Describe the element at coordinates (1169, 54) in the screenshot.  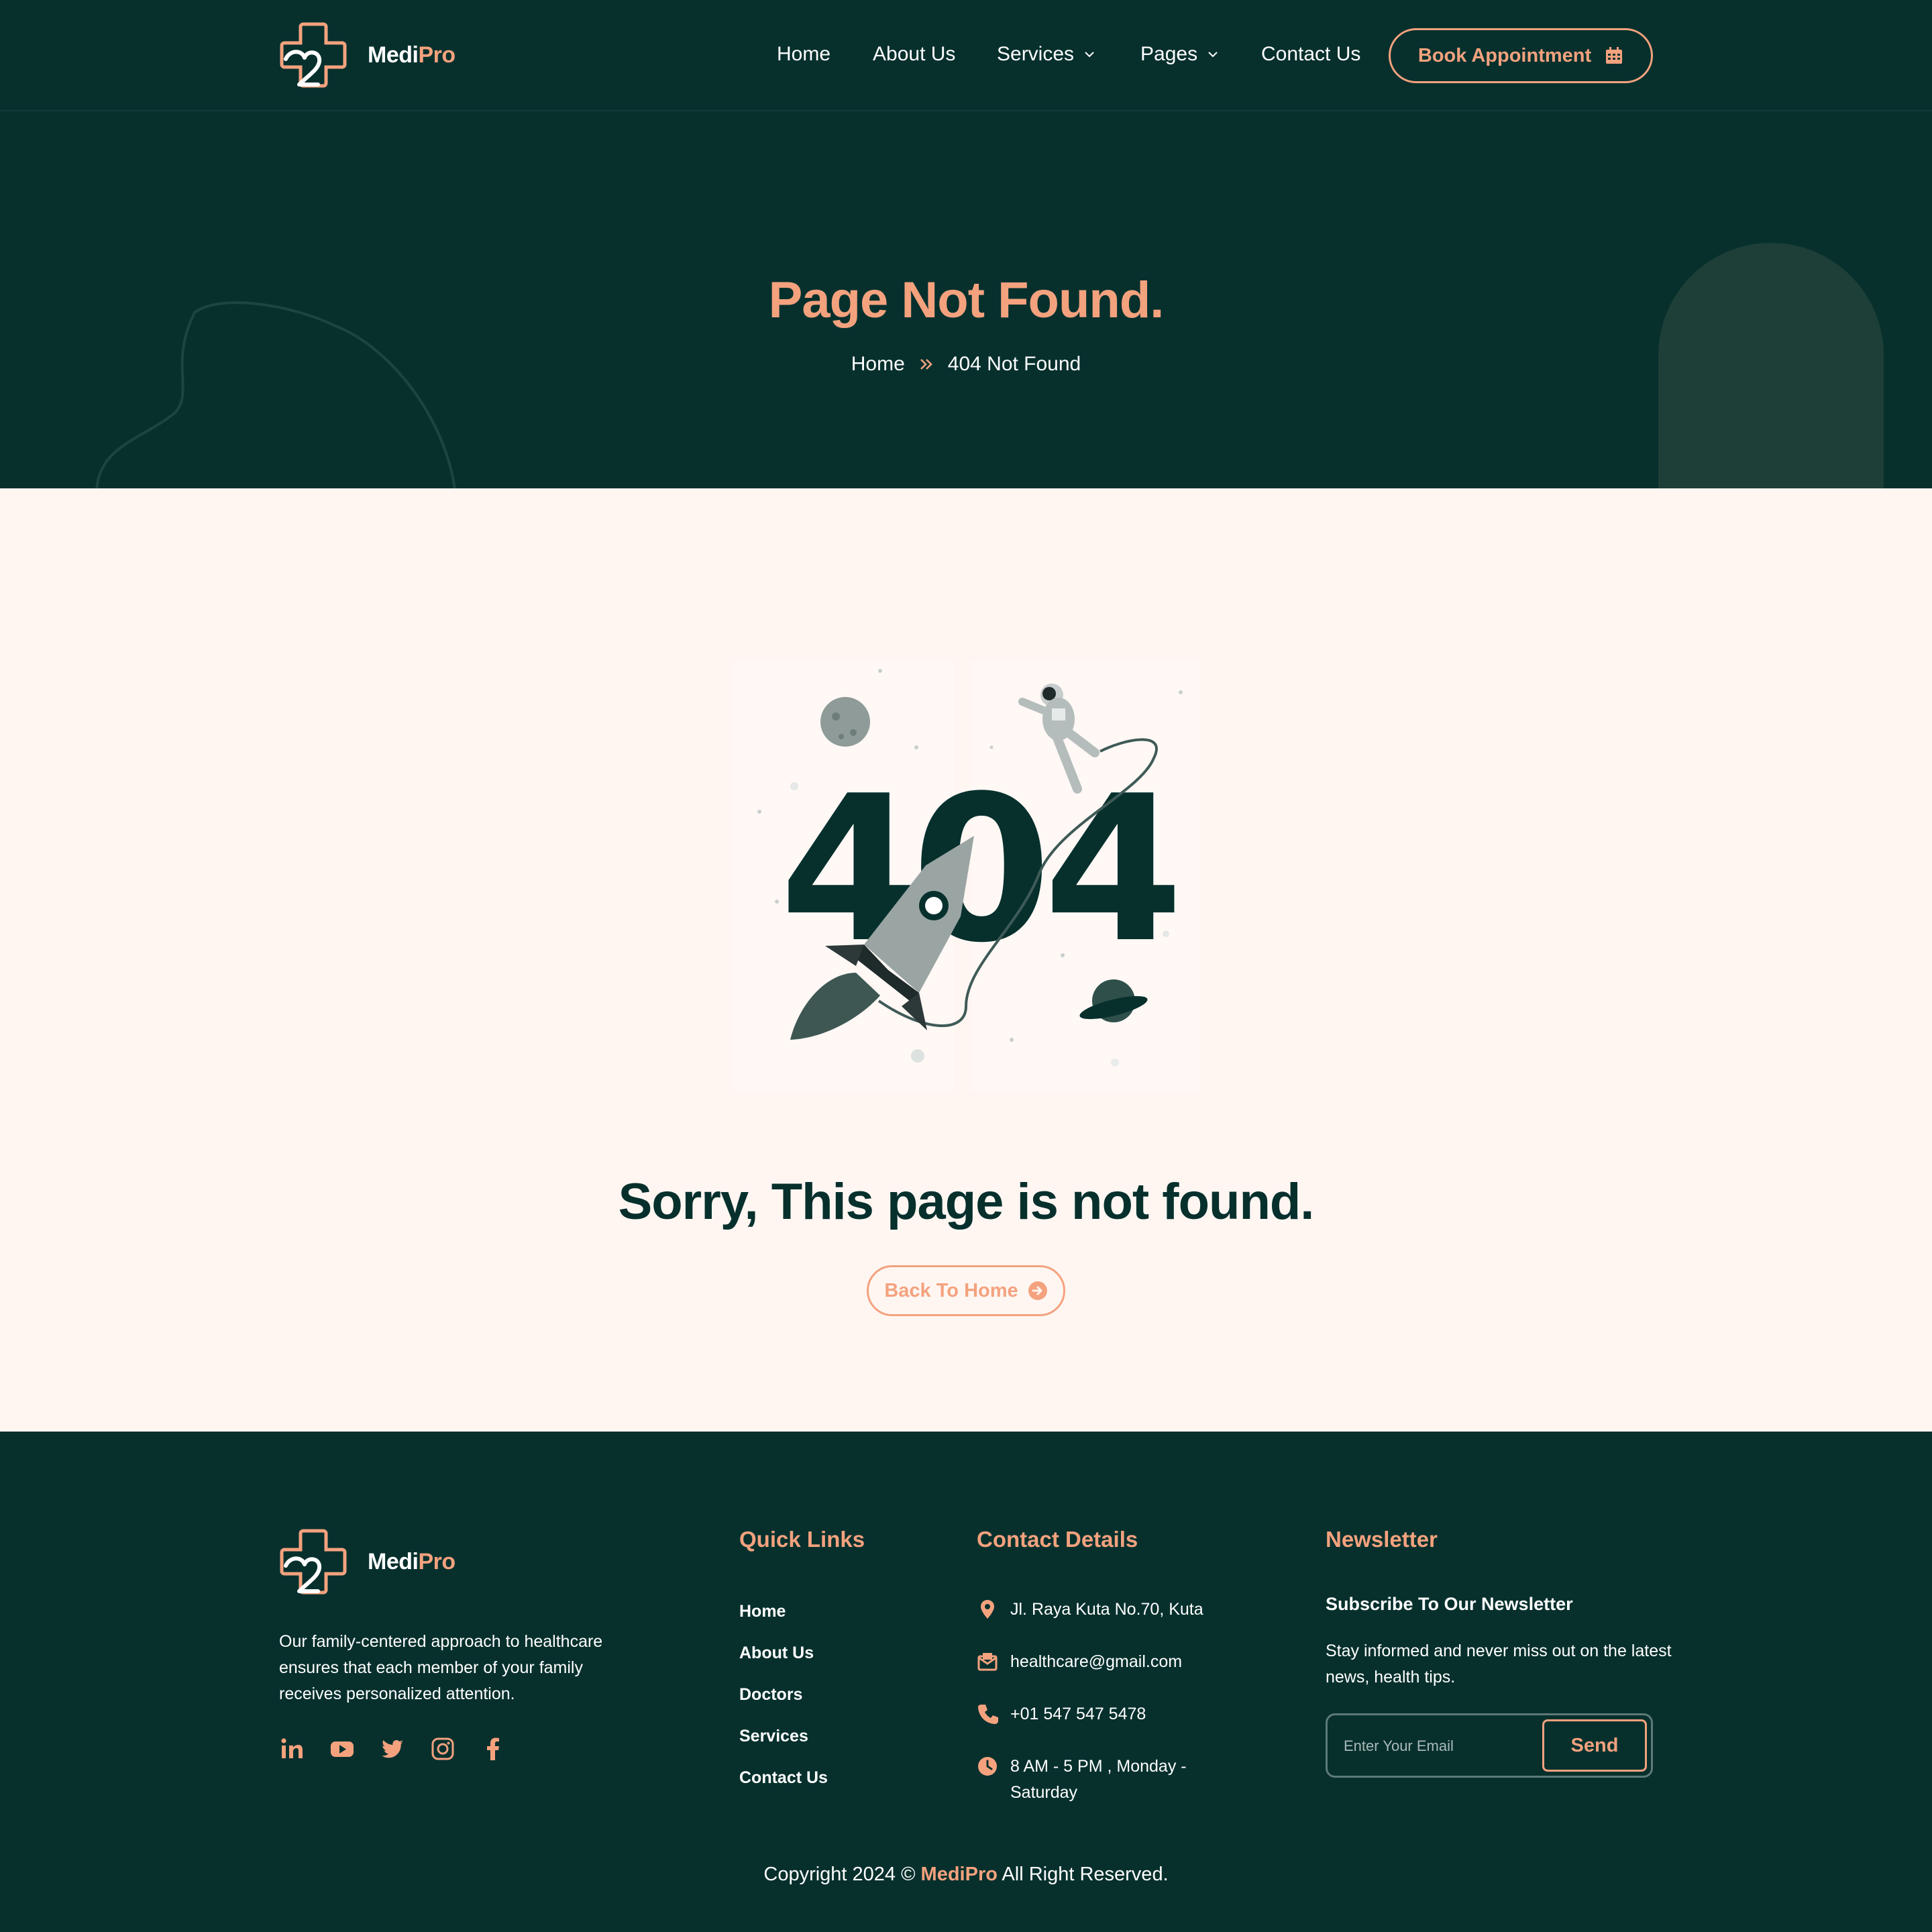
I see `nav-pages-label: Pages` at that location.